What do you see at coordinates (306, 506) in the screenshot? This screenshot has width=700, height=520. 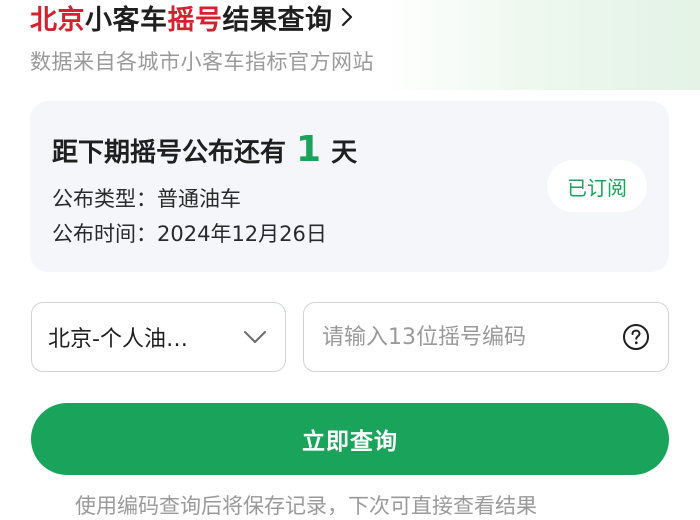 I see `footer-note: 使用编码查询后将保存记录，下次可直接查看结果` at bounding box center [306, 506].